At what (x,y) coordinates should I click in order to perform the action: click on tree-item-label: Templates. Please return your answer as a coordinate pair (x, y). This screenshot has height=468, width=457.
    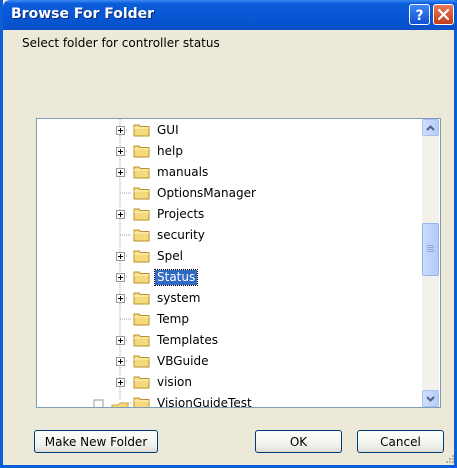
    Looking at the image, I should click on (188, 340).